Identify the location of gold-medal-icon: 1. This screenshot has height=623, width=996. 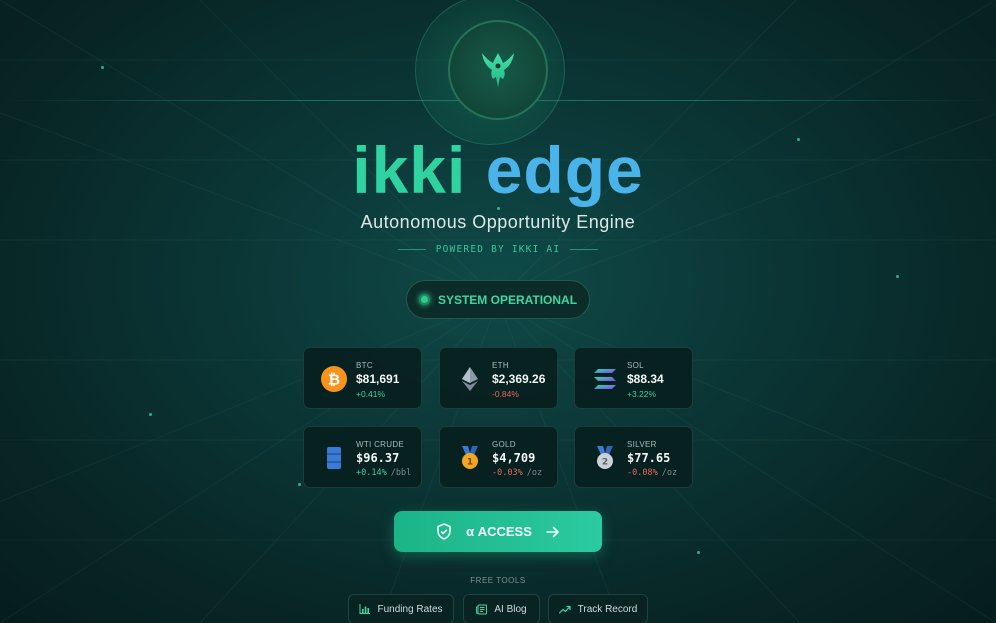
(470, 458).